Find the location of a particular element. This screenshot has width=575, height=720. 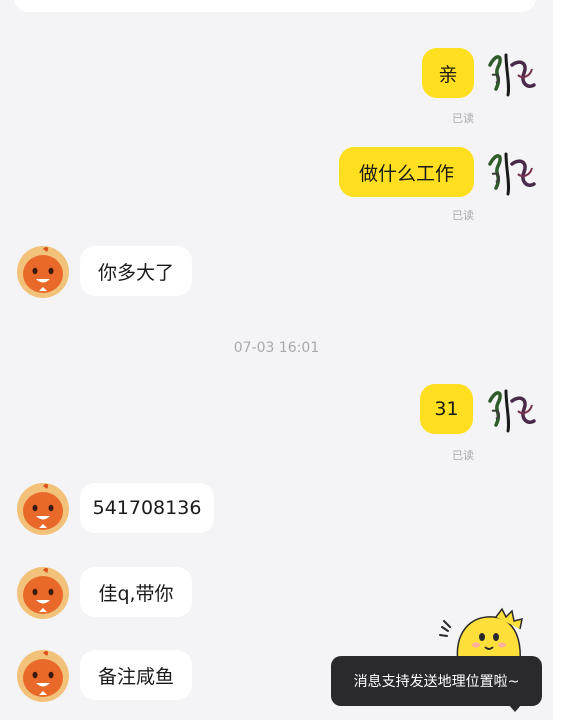

message-text: 备注咸鱼 is located at coordinates (136, 676).